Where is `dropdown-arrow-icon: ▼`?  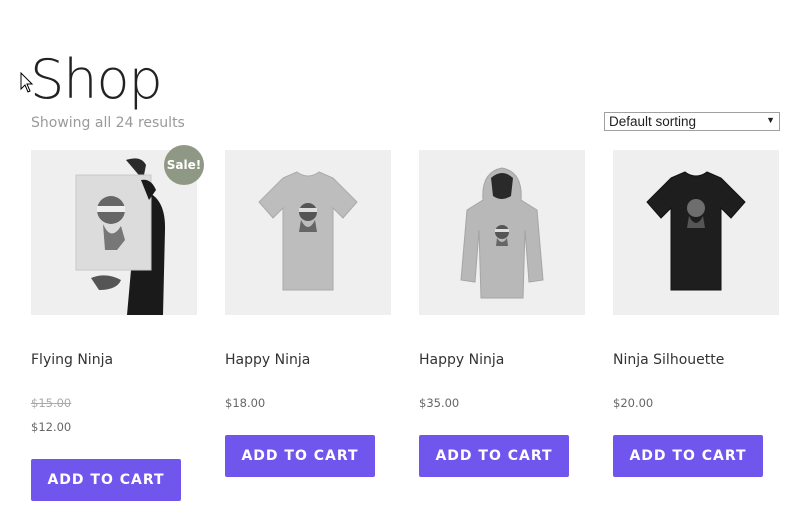 dropdown-arrow-icon: ▼ is located at coordinates (770, 120).